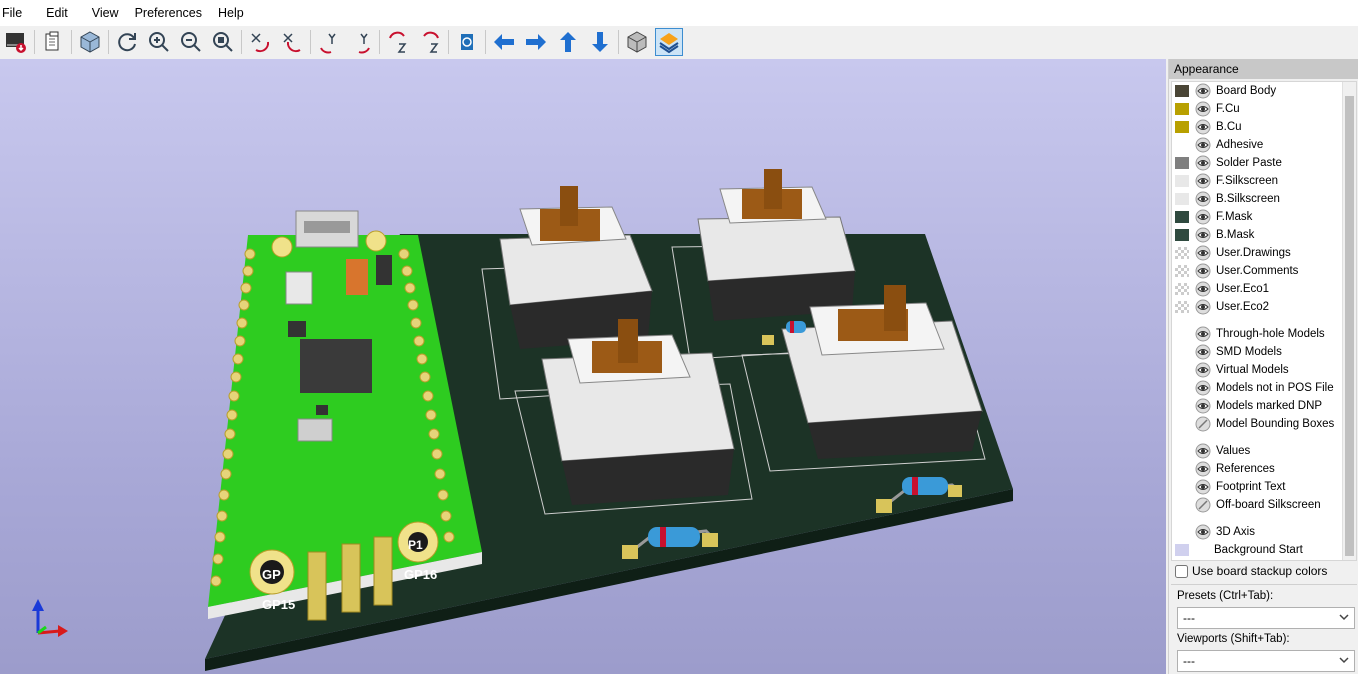 The height and width of the screenshot is (674, 1358). What do you see at coordinates (260, 42) in the screenshot?
I see `rotate-x-cw-icon` at bounding box center [260, 42].